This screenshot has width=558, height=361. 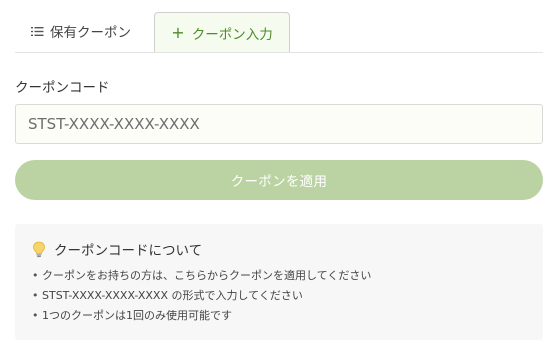 I want to click on list-item: • 1つのクーポンは1回のみ使用可能です, so click(x=132, y=315).